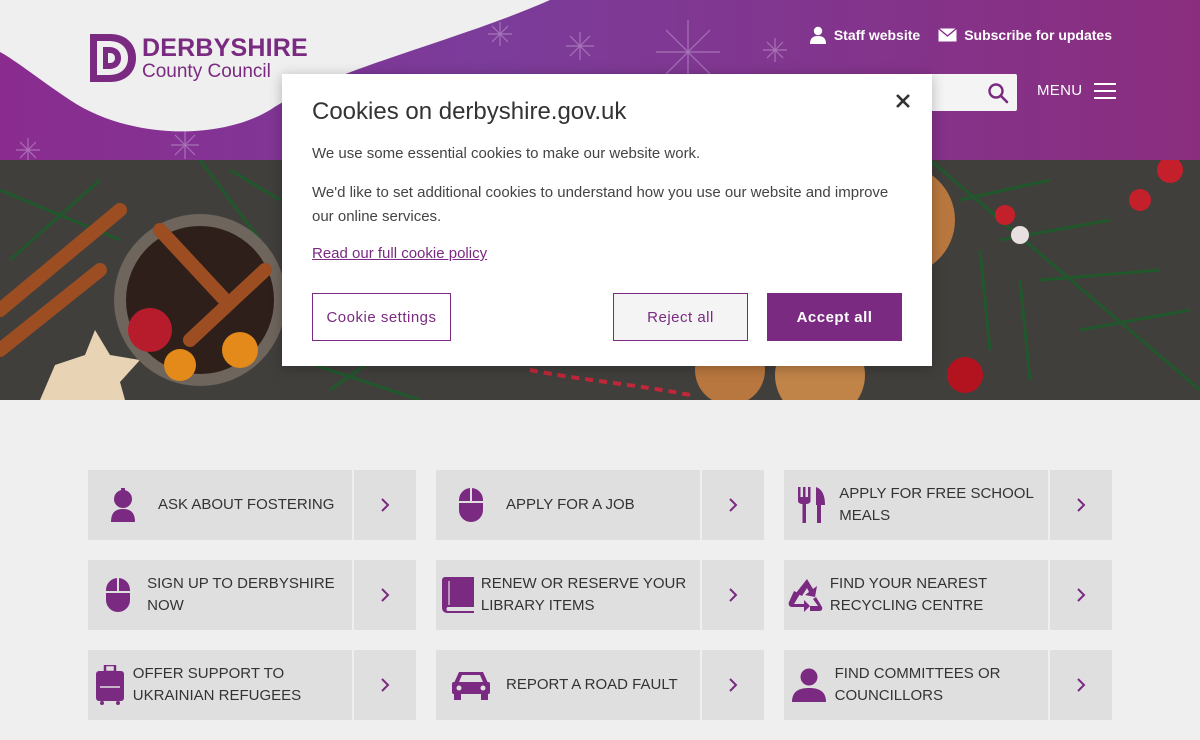  What do you see at coordinates (680, 317) in the screenshot?
I see `reject-all-button: Reject all` at bounding box center [680, 317].